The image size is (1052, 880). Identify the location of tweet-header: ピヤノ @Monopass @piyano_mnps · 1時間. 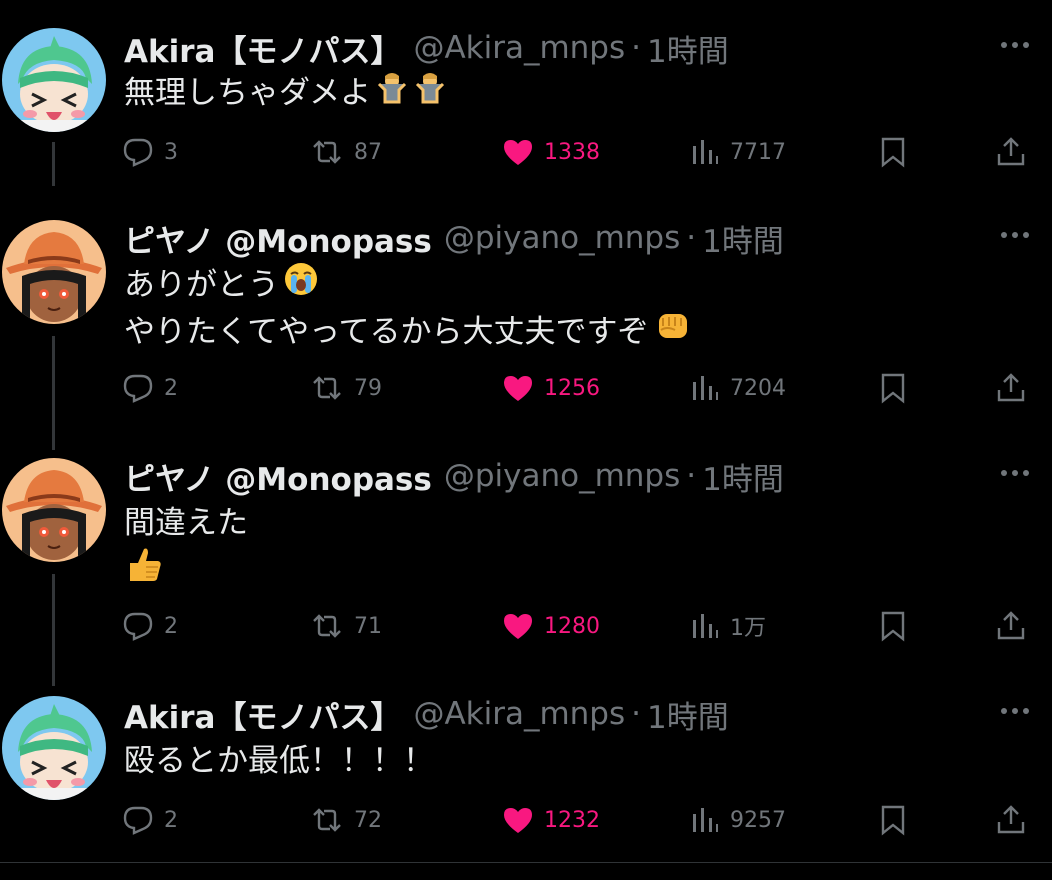
(558, 238).